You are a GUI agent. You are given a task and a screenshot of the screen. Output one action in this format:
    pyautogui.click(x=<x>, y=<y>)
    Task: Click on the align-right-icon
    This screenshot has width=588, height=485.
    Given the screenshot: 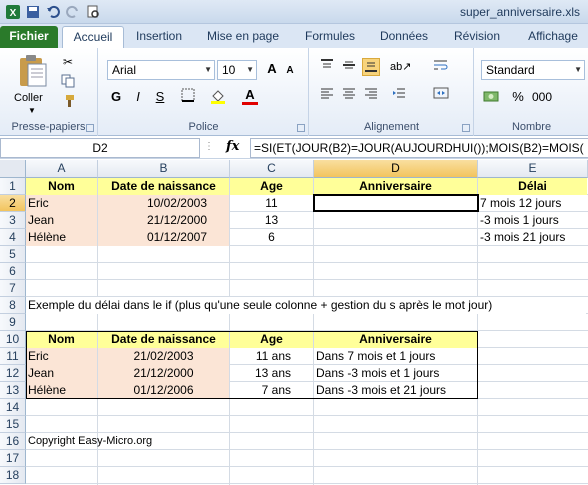 What is the action you would take?
    pyautogui.click(x=371, y=95)
    